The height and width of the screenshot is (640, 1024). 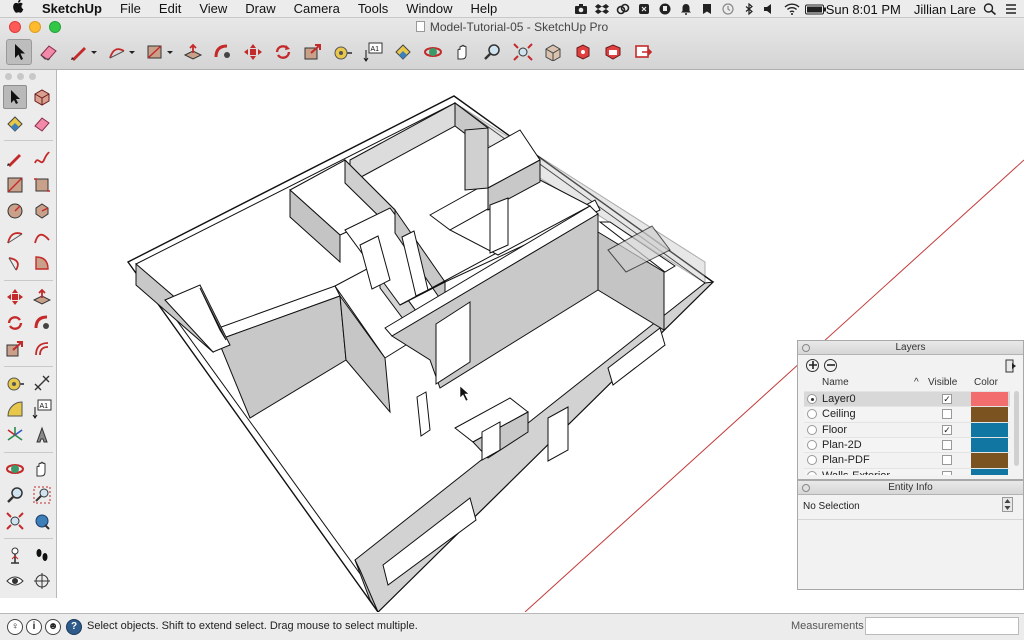 I want to click on apple-icon, so click(x=20, y=9).